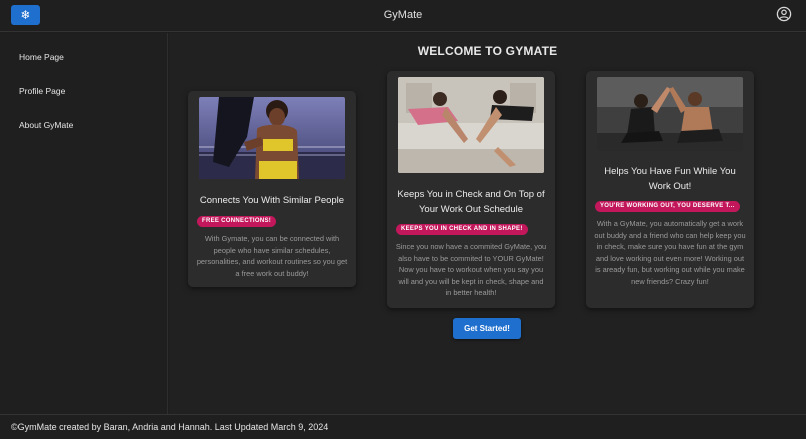  Describe the element at coordinates (487, 51) in the screenshot. I see `page-title: WELCOME TO GYMATE` at that location.